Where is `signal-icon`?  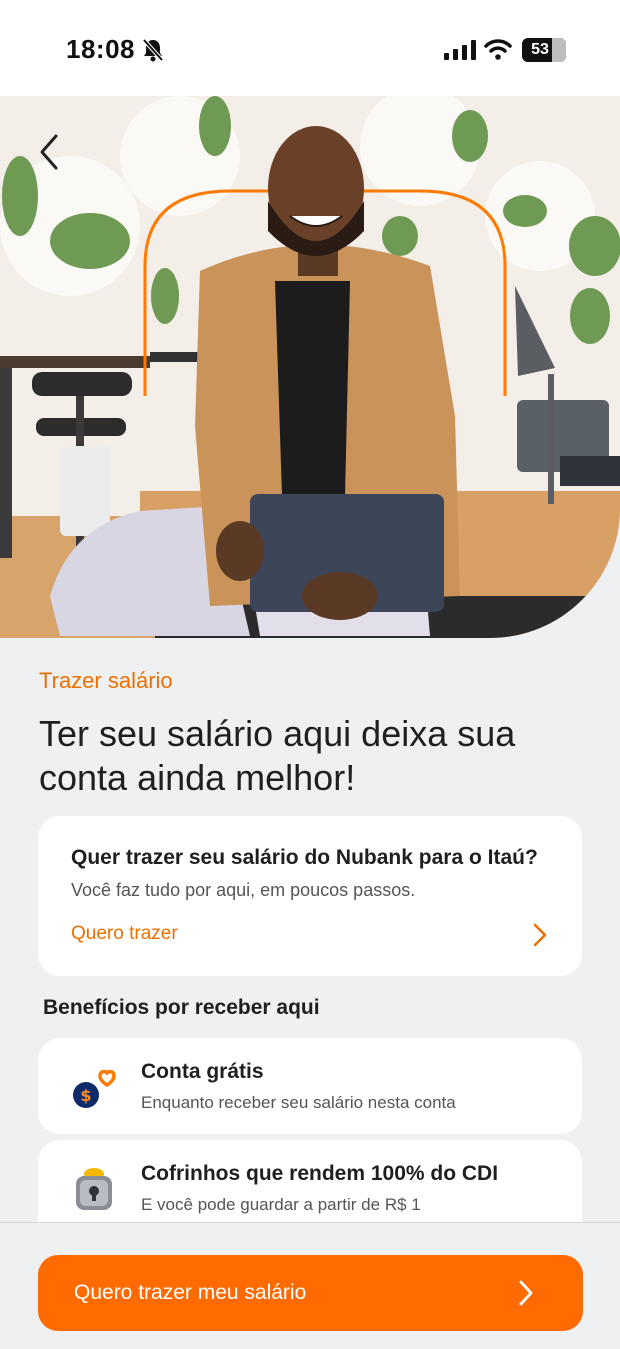
signal-icon is located at coordinates (460, 50).